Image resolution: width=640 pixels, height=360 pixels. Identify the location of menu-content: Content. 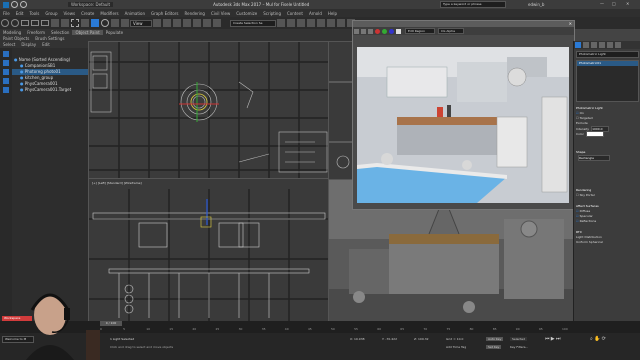
(295, 13).